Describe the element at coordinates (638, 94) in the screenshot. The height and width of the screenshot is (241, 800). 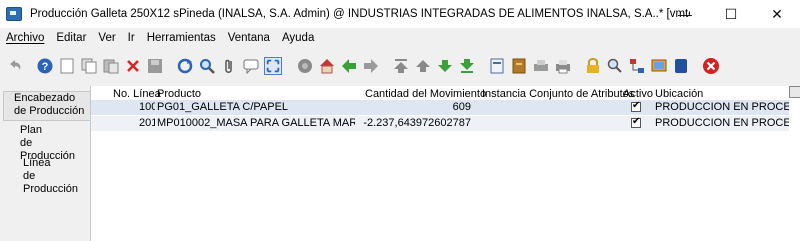
I see `header-active: Activo` at that location.